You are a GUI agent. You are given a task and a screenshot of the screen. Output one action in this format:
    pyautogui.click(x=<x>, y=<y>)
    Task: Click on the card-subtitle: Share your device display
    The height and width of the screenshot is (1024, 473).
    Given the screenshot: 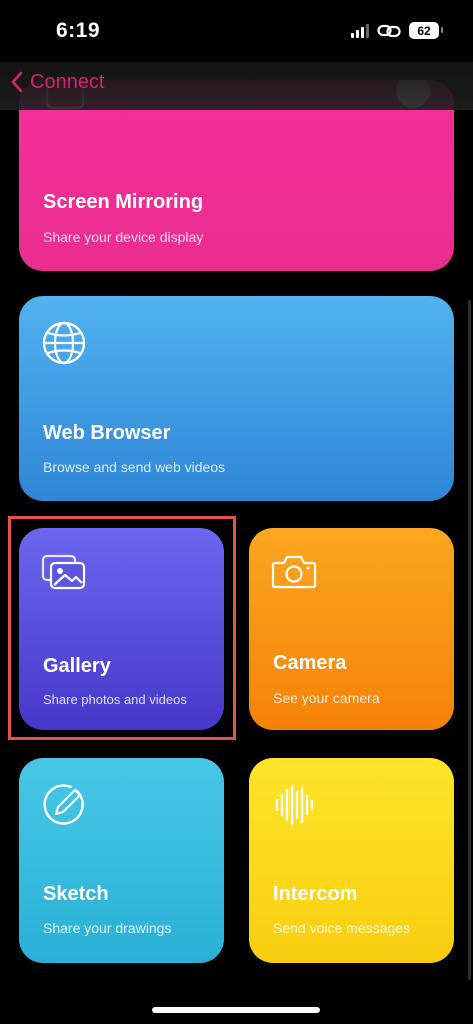 What is the action you would take?
    pyautogui.click(x=123, y=237)
    